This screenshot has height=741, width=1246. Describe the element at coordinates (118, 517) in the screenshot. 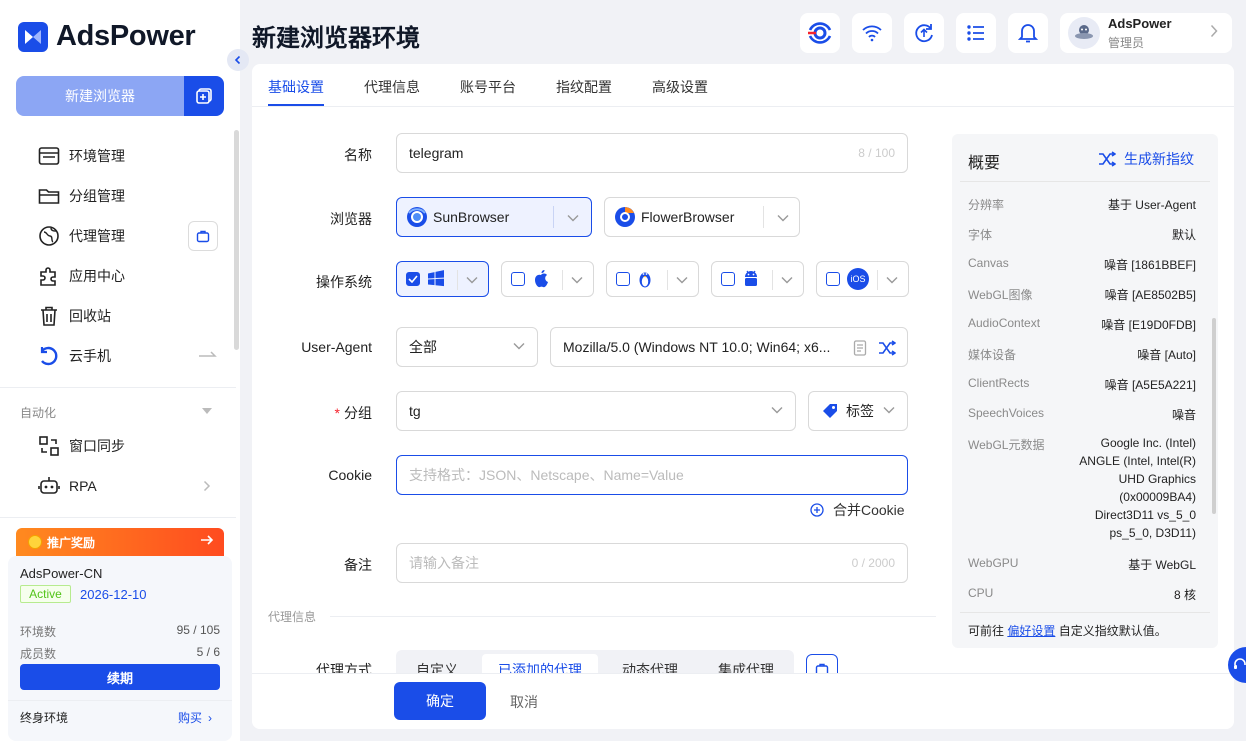

I see `sidebar-divider` at that location.